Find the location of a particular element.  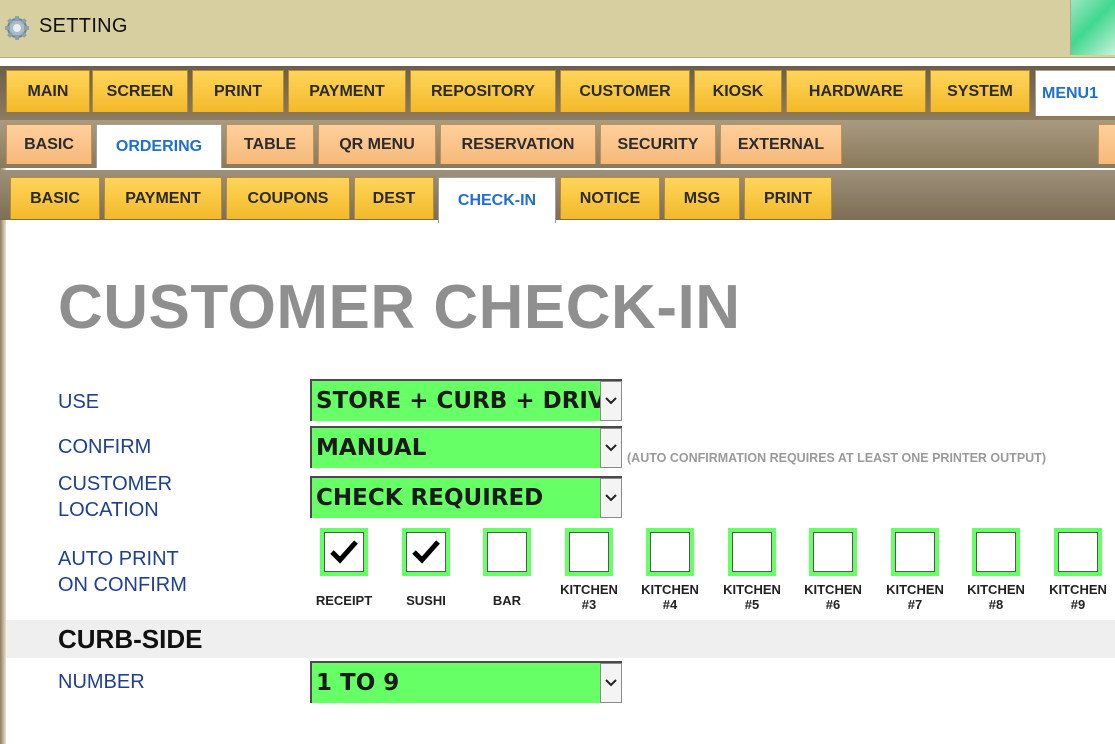

auto-print-label-line1: AUTO PRINT is located at coordinates (118, 559).